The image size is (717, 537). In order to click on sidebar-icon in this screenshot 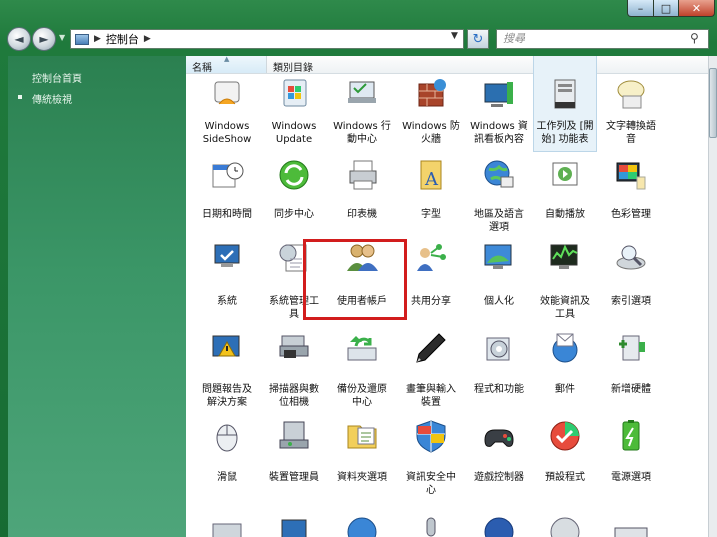, I will do `click(499, 94)`.